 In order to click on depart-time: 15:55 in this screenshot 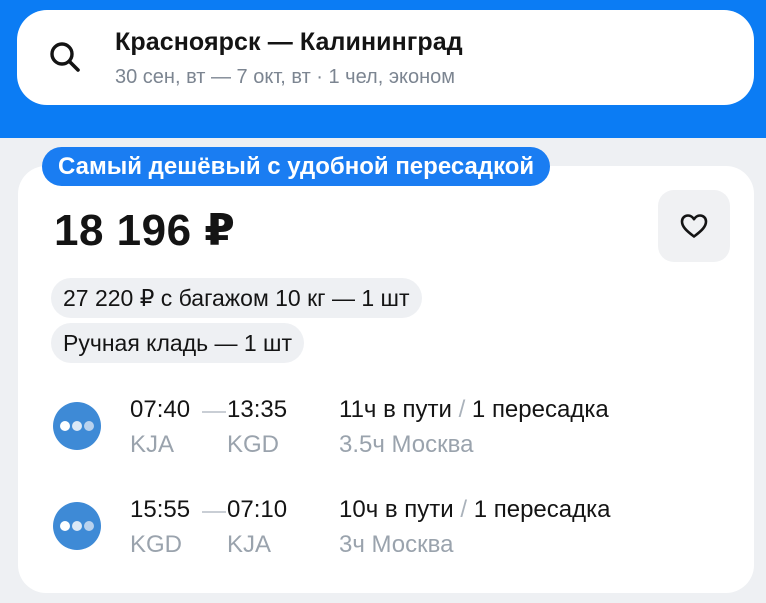, I will do `click(160, 509)`.